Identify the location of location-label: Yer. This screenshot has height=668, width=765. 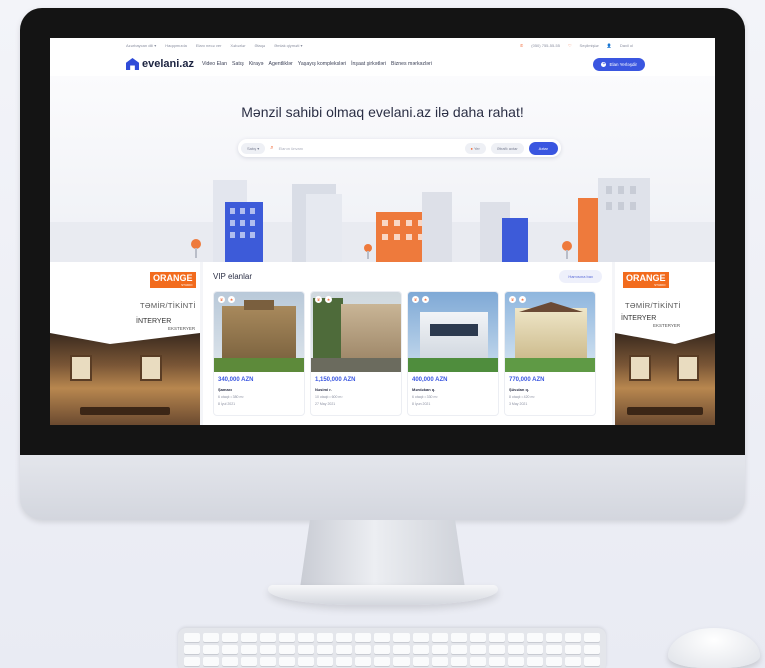
(477, 148).